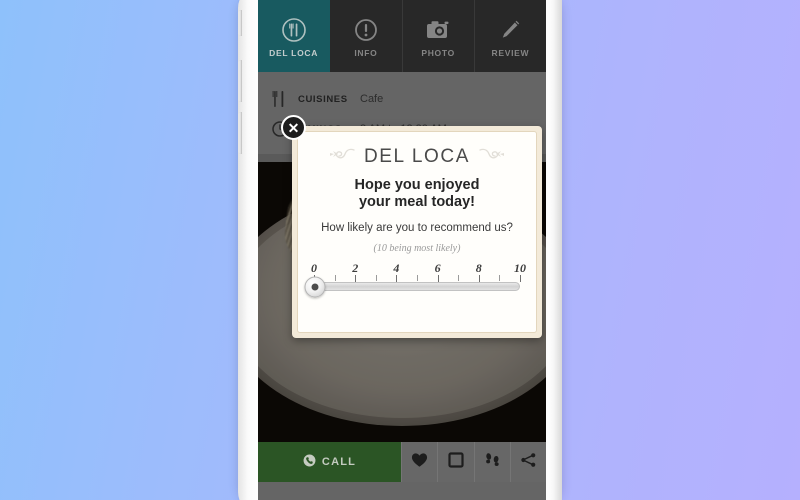 This screenshot has width=800, height=500. Describe the element at coordinates (355, 268) in the screenshot. I see `slider-label-2: 2` at that location.